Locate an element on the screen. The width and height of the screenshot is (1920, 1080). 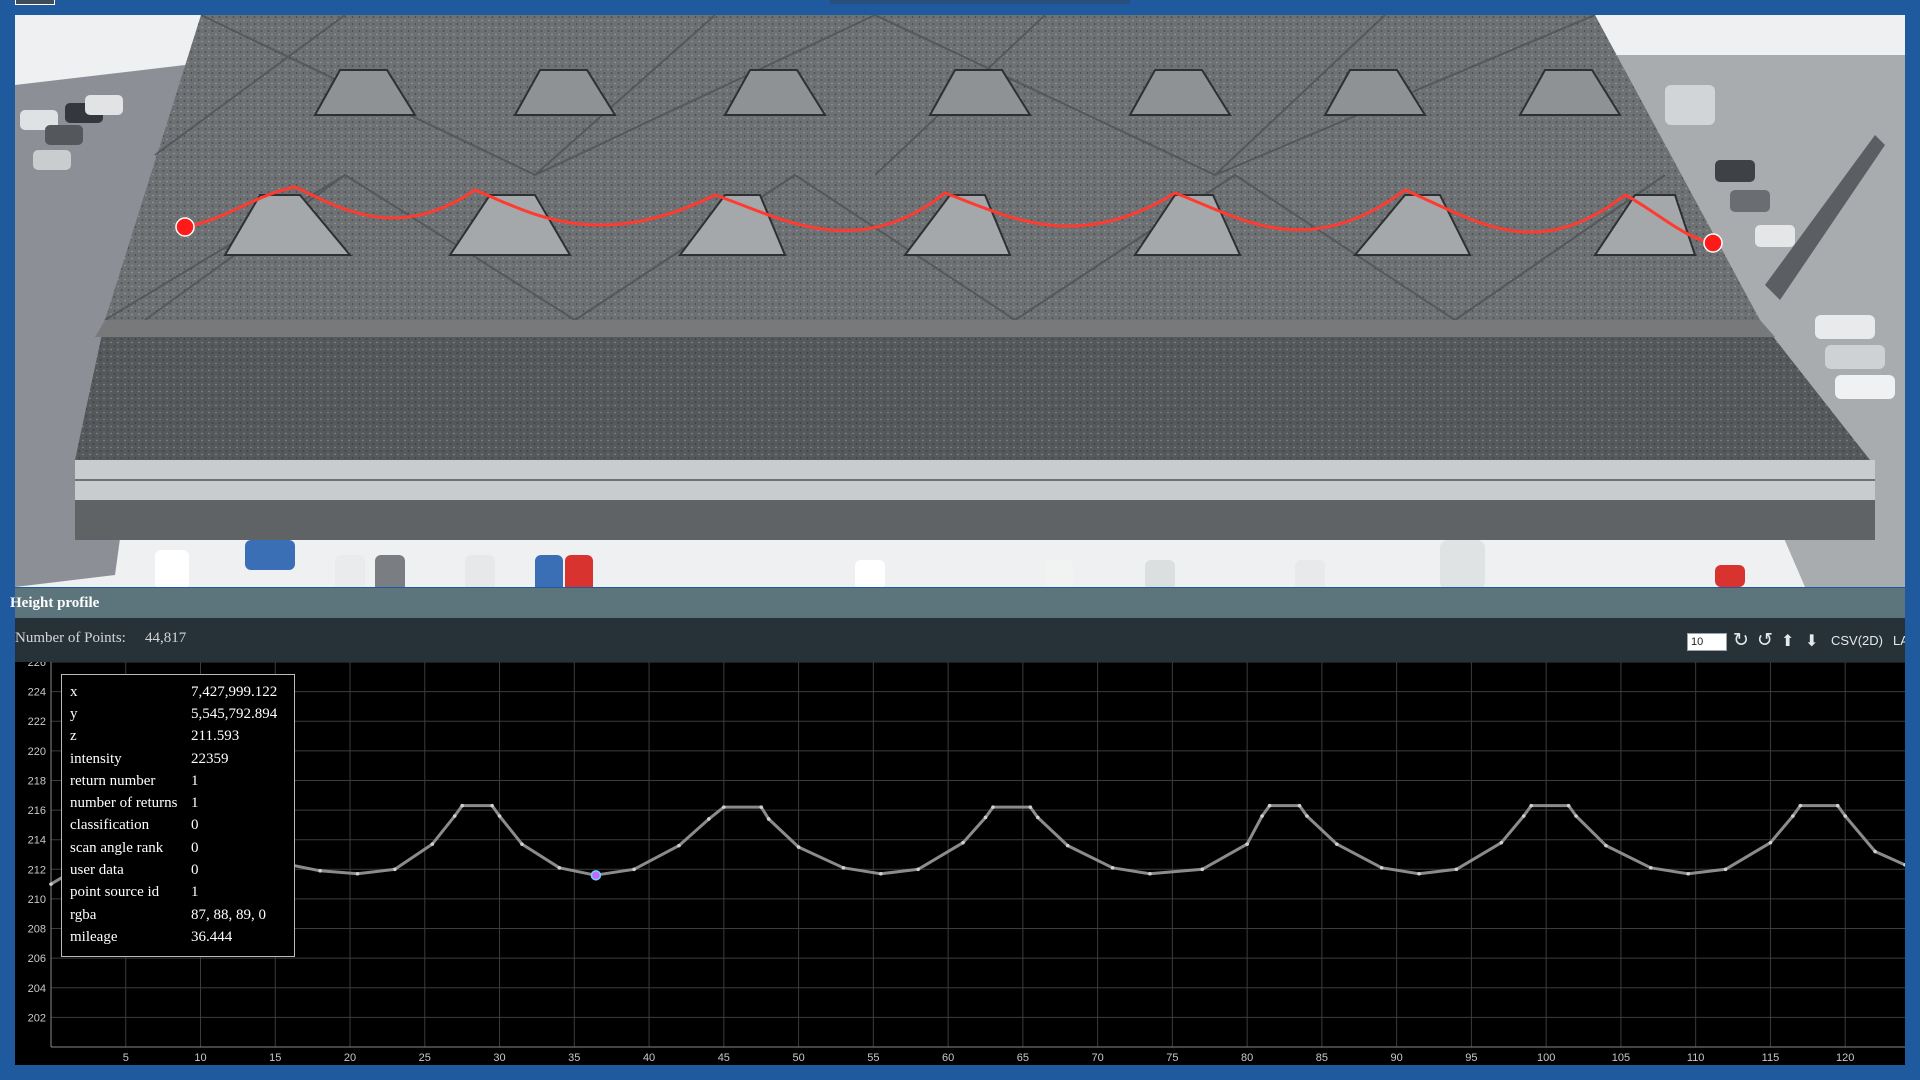
profile-end-marker is located at coordinates (1713, 243).